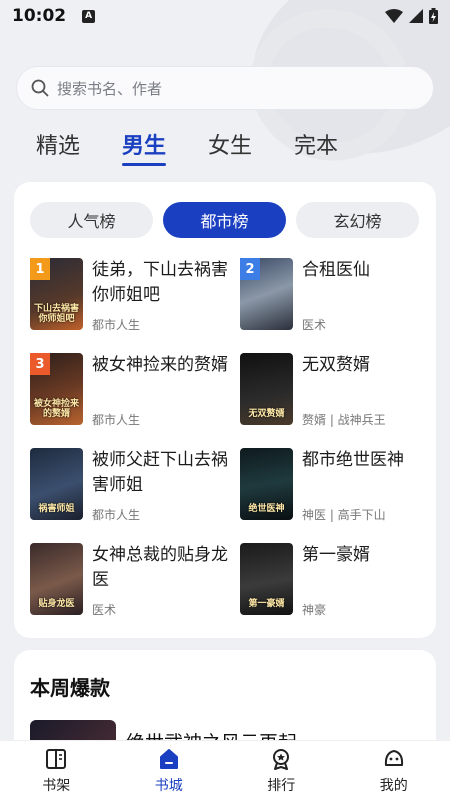  I want to click on book-title: 徒弟，下山去祸害你师姐吧, so click(162, 283).